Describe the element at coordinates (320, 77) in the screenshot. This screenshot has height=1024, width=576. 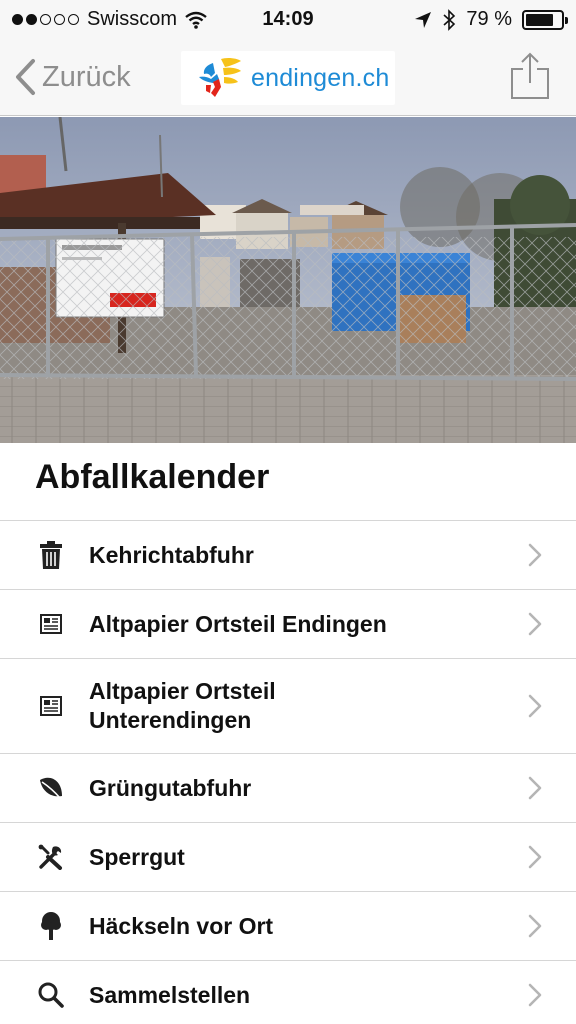
I see `logo-text: endingen.ch` at that location.